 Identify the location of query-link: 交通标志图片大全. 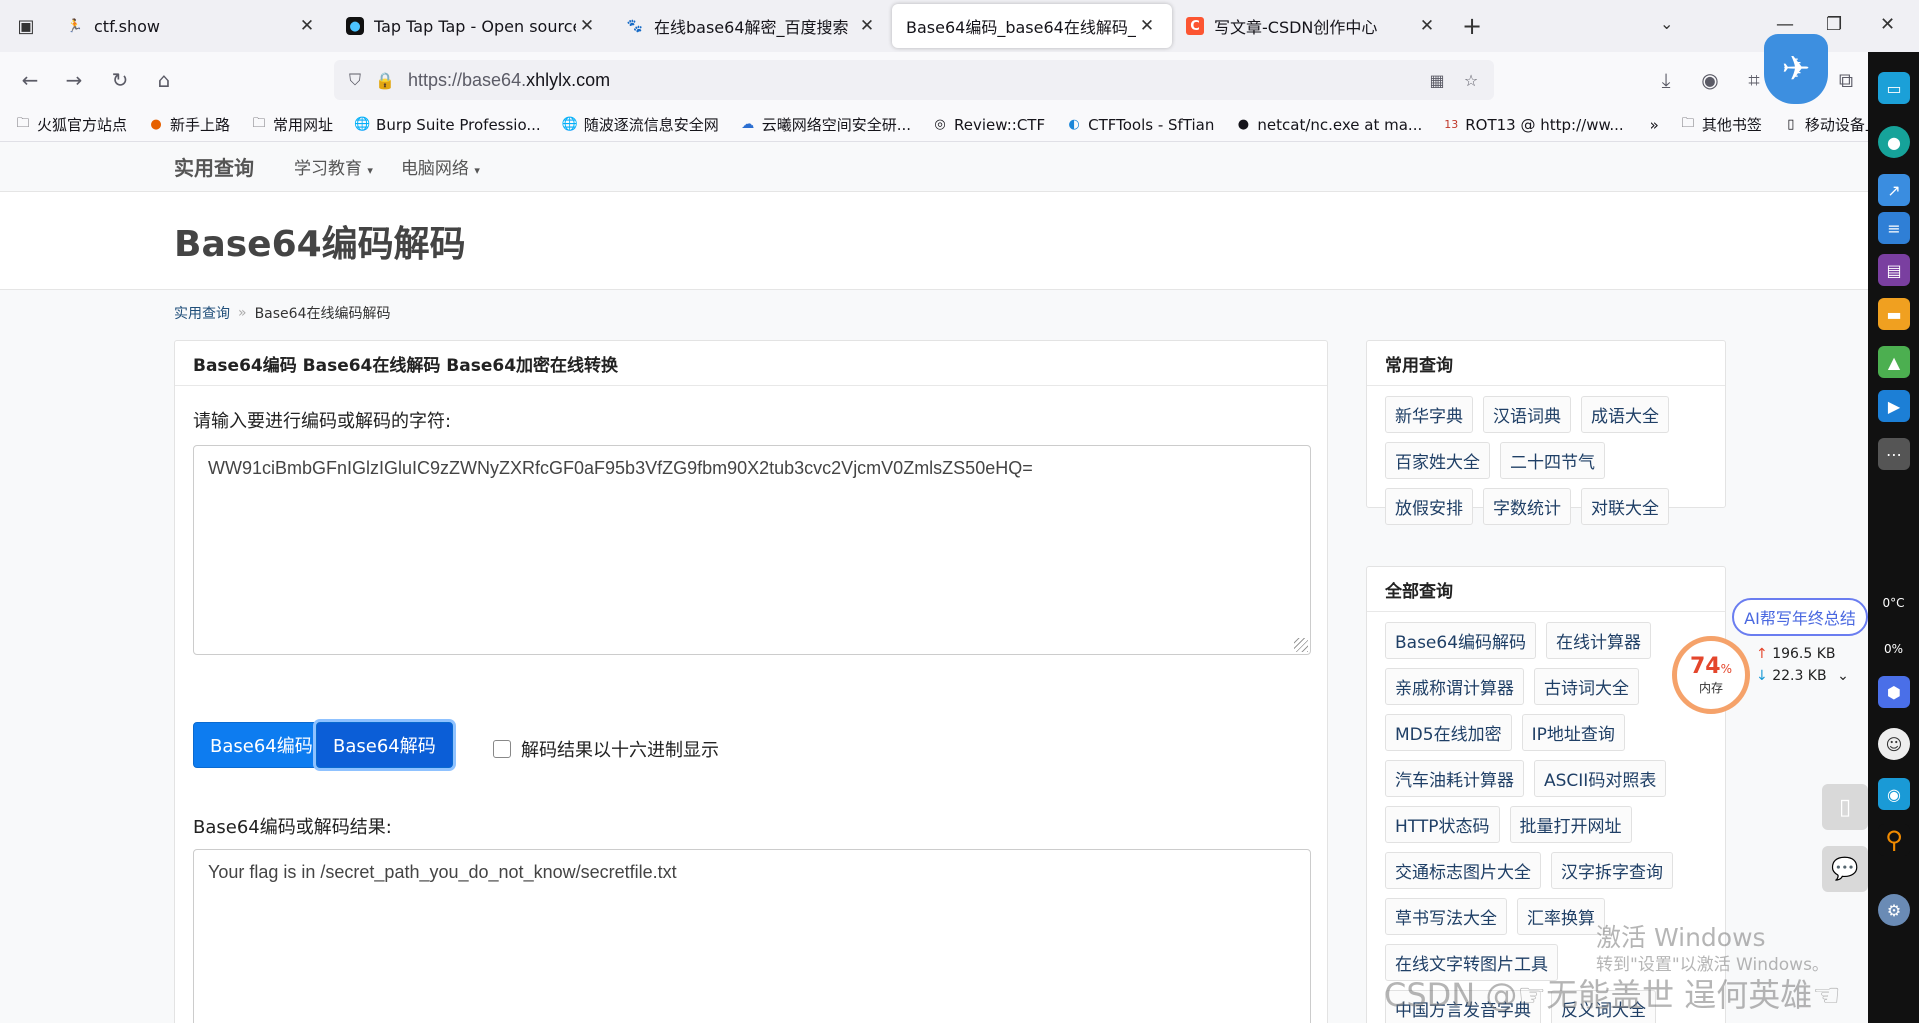
(1463, 870).